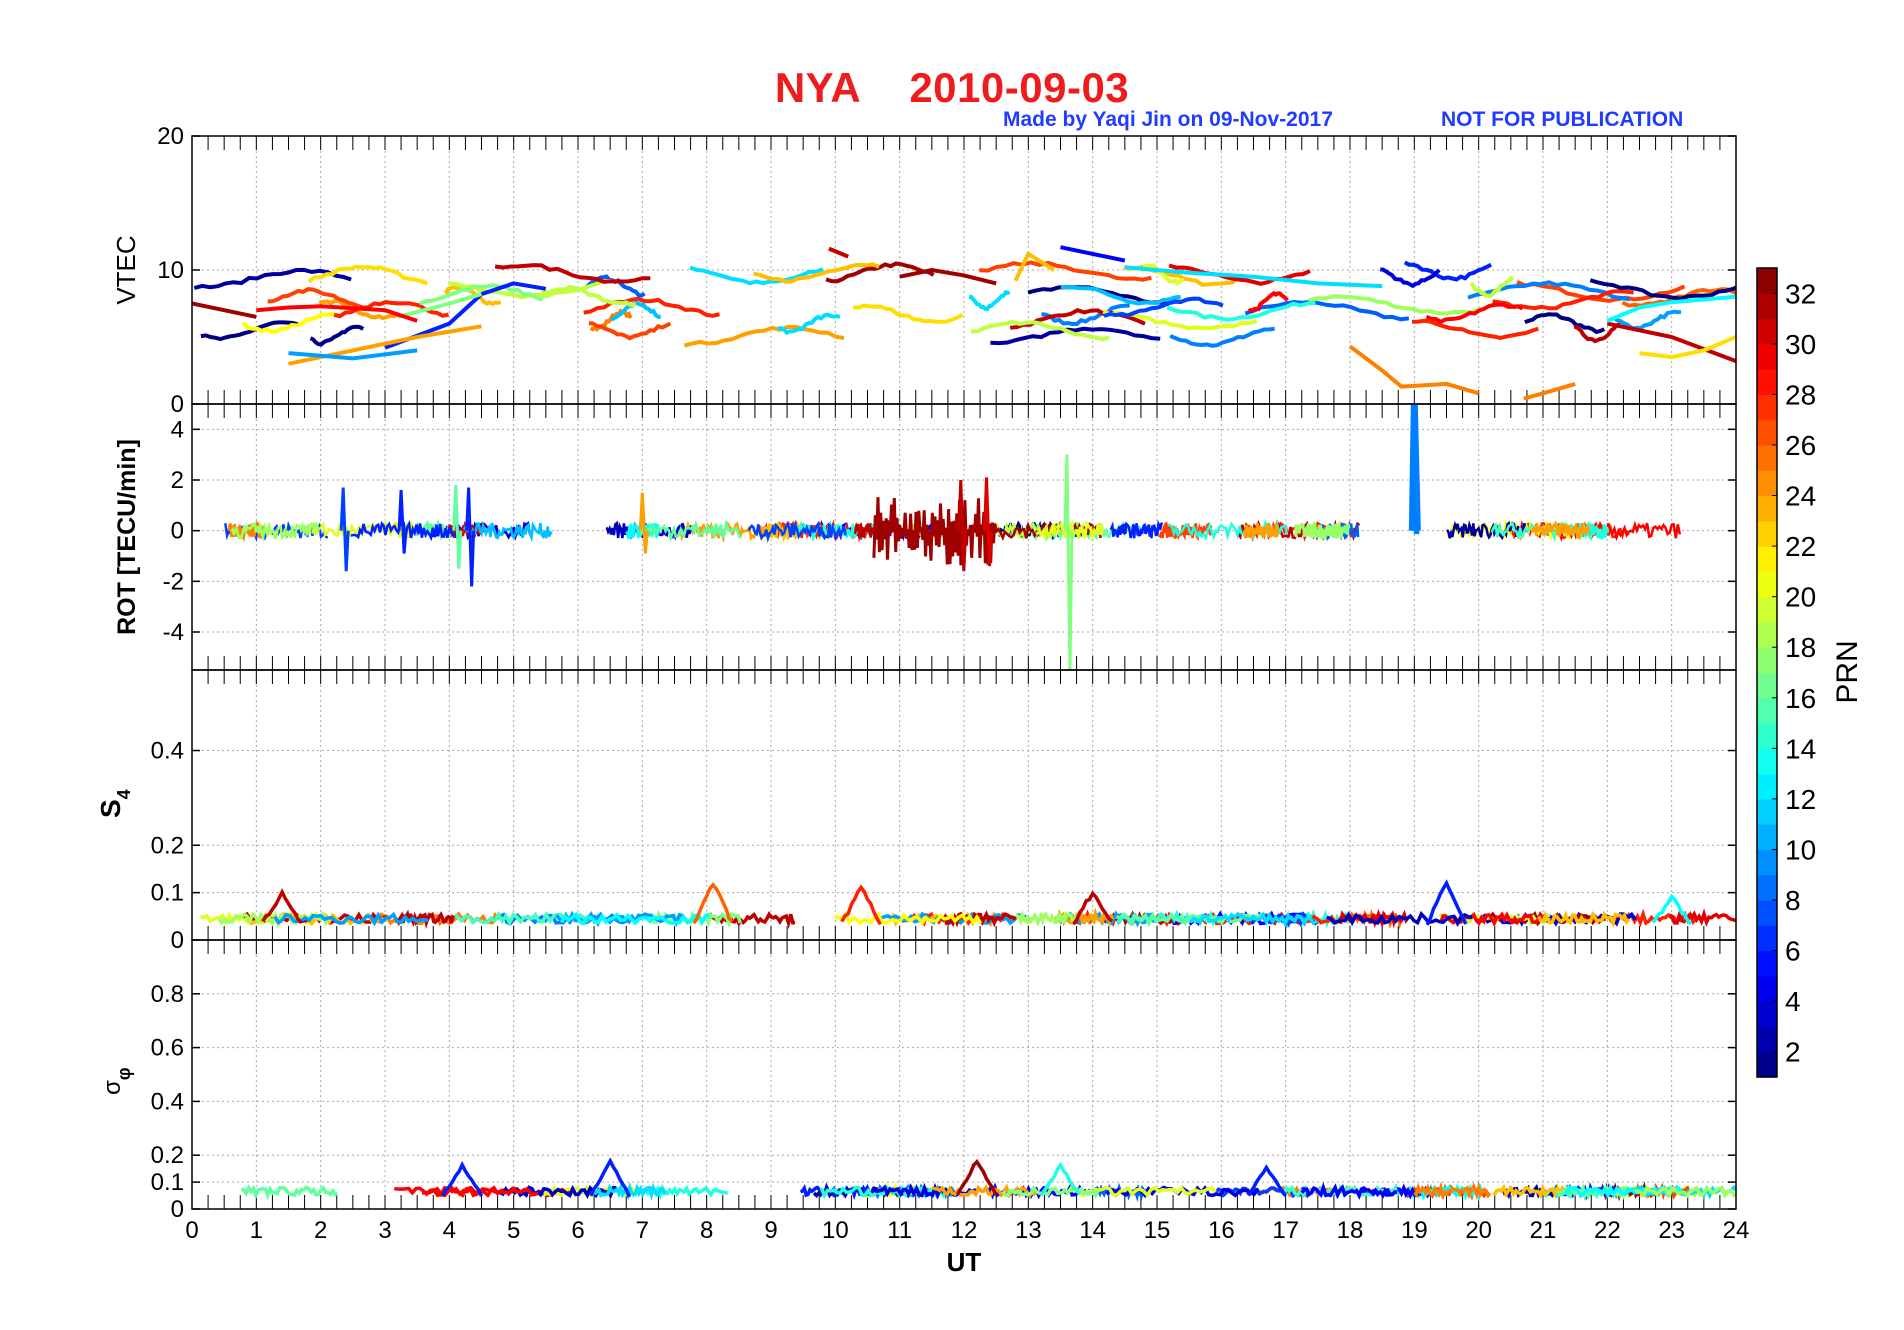 This screenshot has width=1904, height=1330. Describe the element at coordinates (1793, 900) in the screenshot. I see `colorbar-tick-label: 8` at that location.